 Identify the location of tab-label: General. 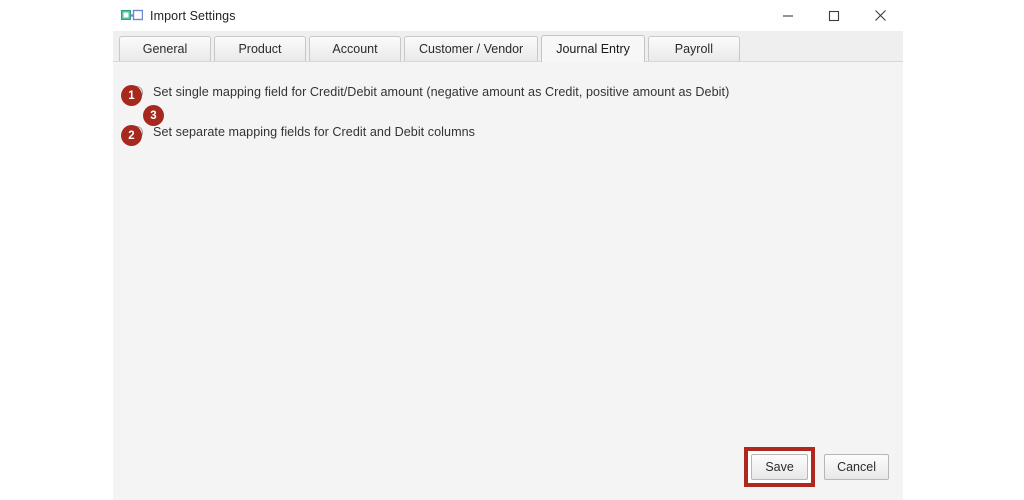
(165, 49).